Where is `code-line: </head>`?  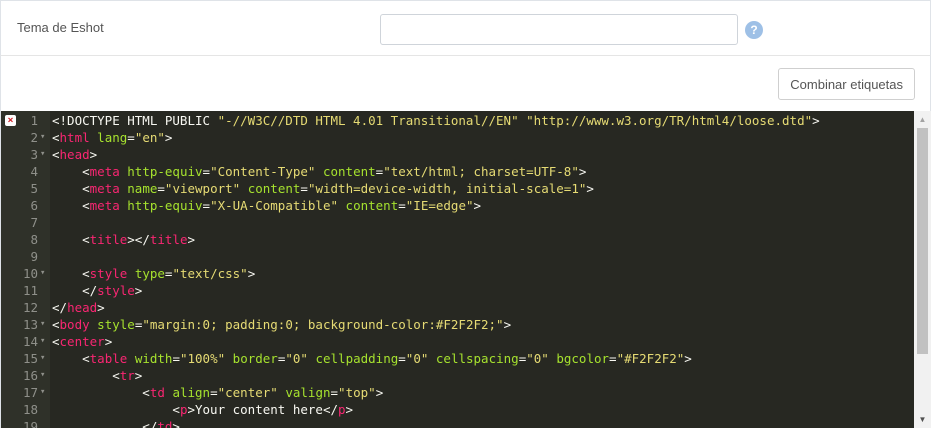 code-line: </head> is located at coordinates (482, 307).